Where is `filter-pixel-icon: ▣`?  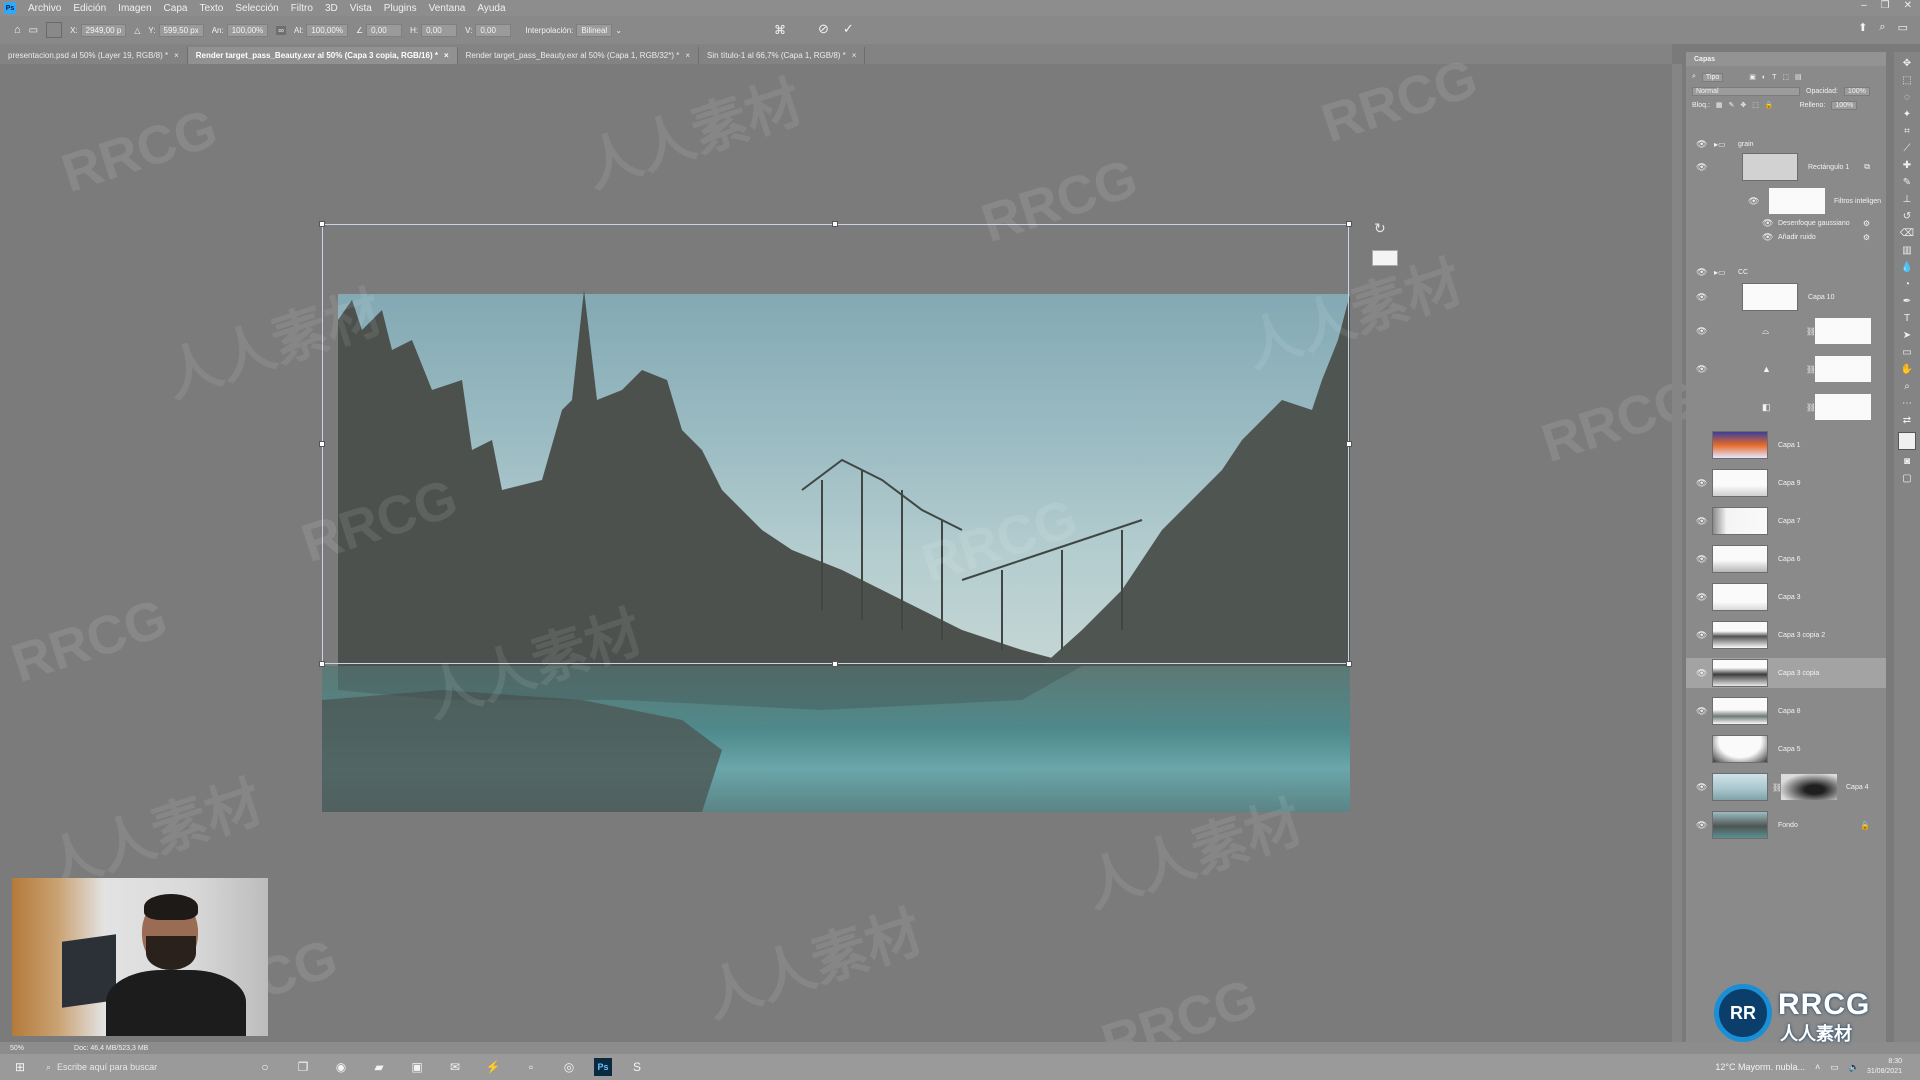 filter-pixel-icon: ▣ is located at coordinates (1752, 77).